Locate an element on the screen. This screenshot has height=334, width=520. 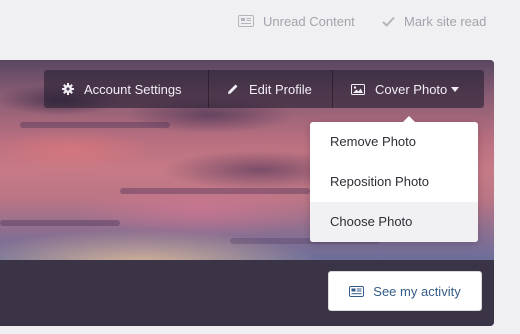
caret-down-icon is located at coordinates (455, 89).